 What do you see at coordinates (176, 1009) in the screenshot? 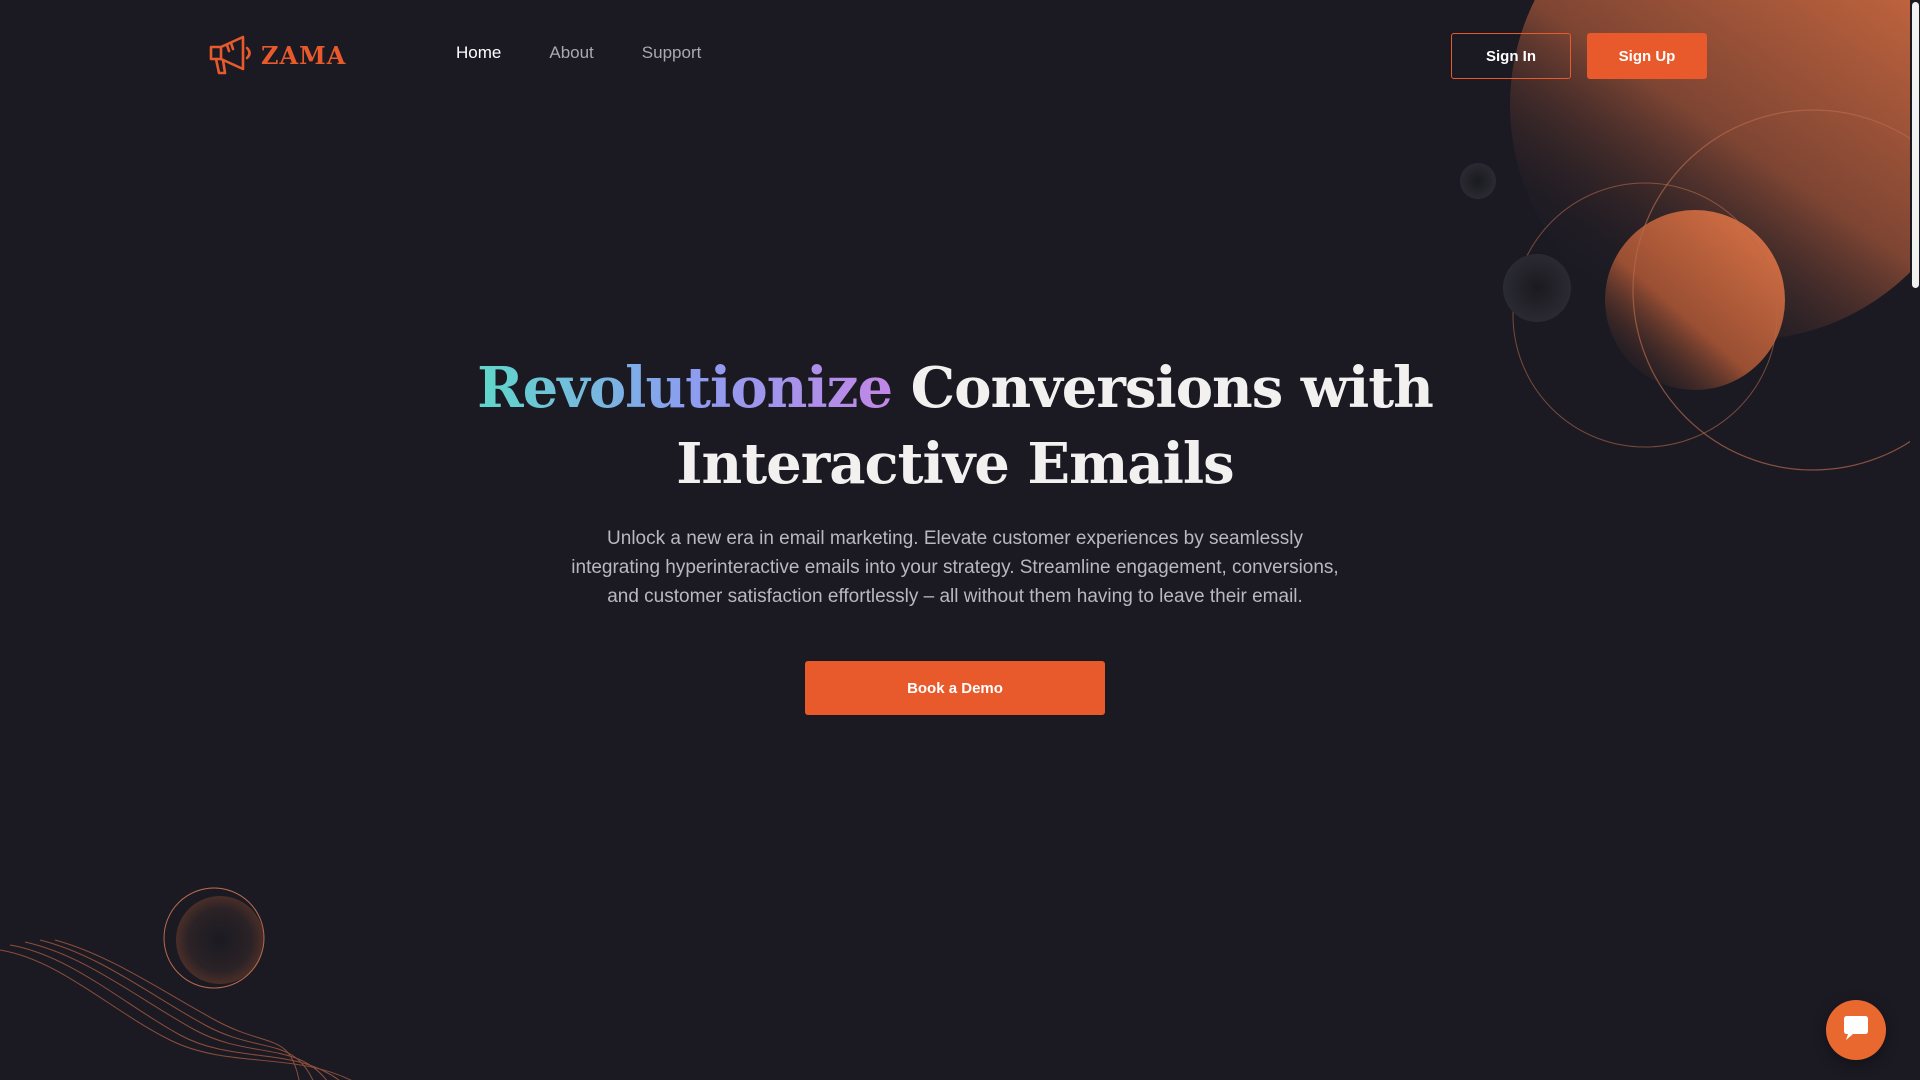
I see `wave-lines` at bounding box center [176, 1009].